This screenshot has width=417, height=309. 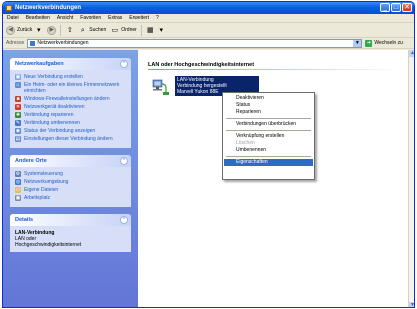 I want to click on address-label: Adresse, so click(x=15, y=43).